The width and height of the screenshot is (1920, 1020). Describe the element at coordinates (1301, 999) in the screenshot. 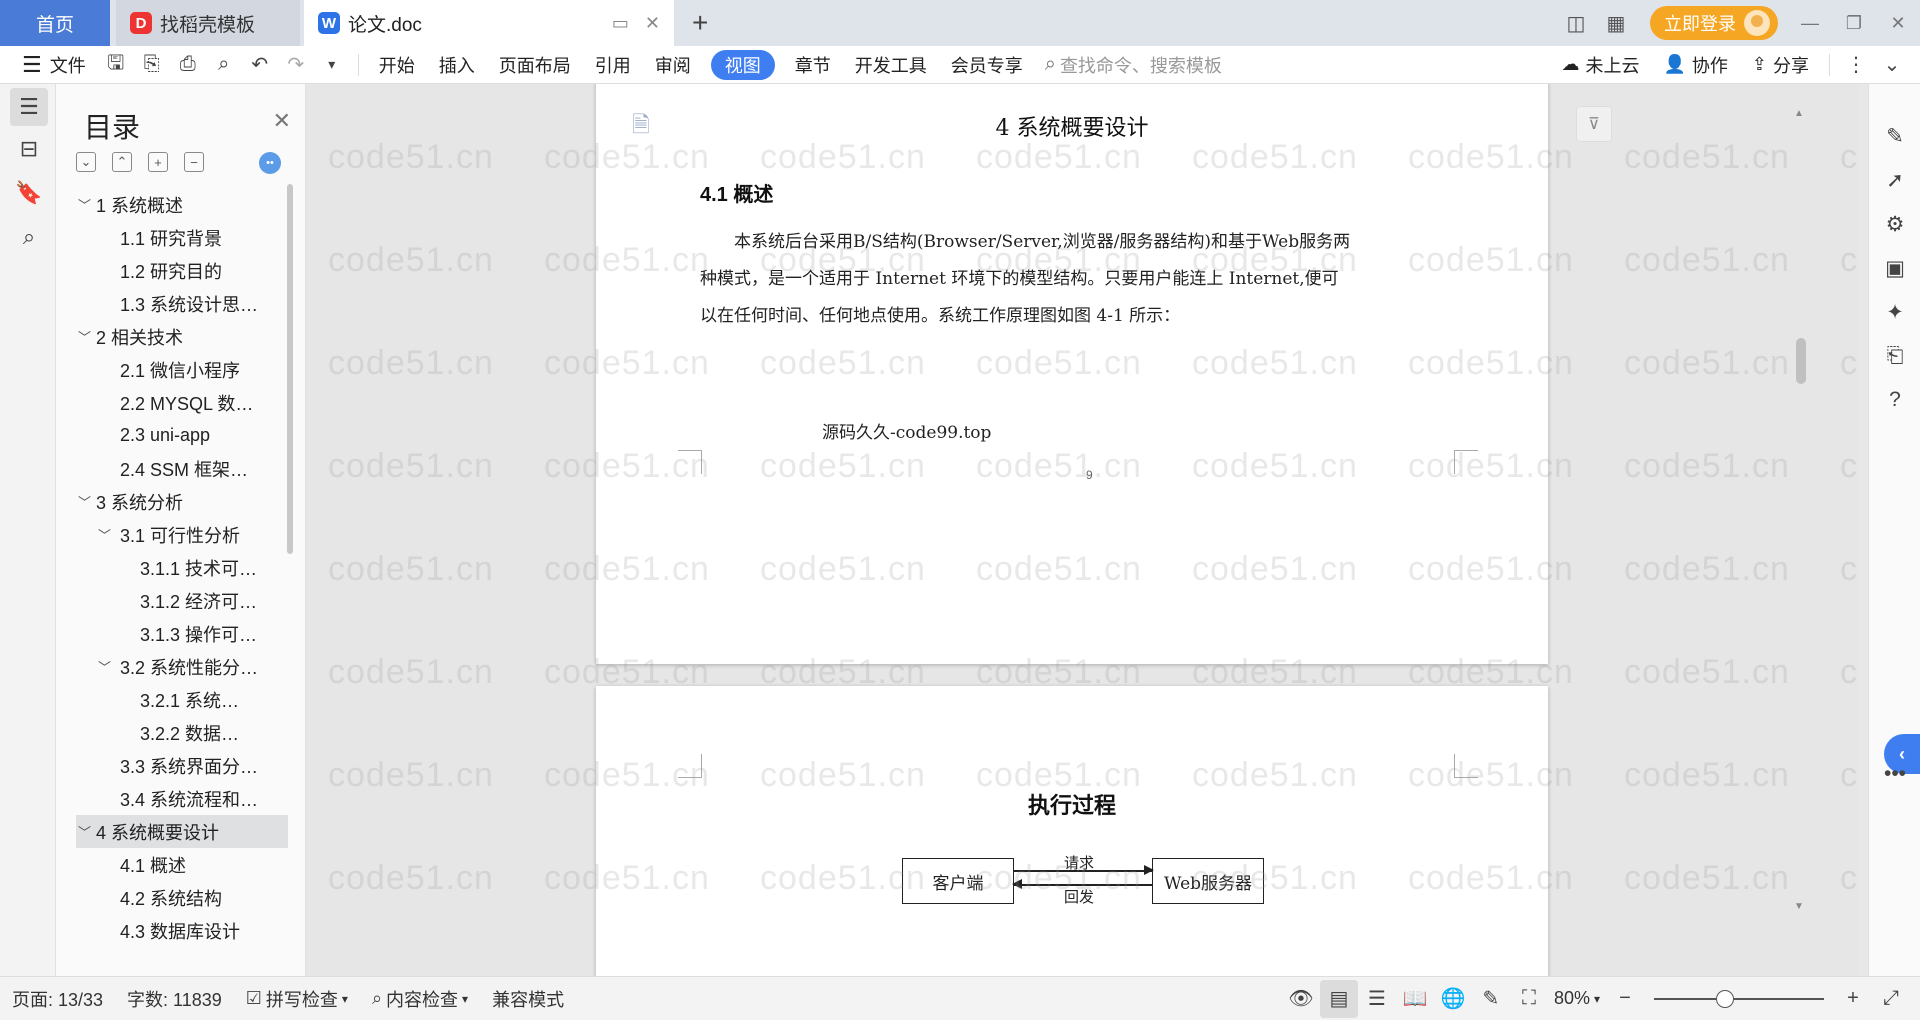

I see `eye-protection-icon: 👁` at that location.